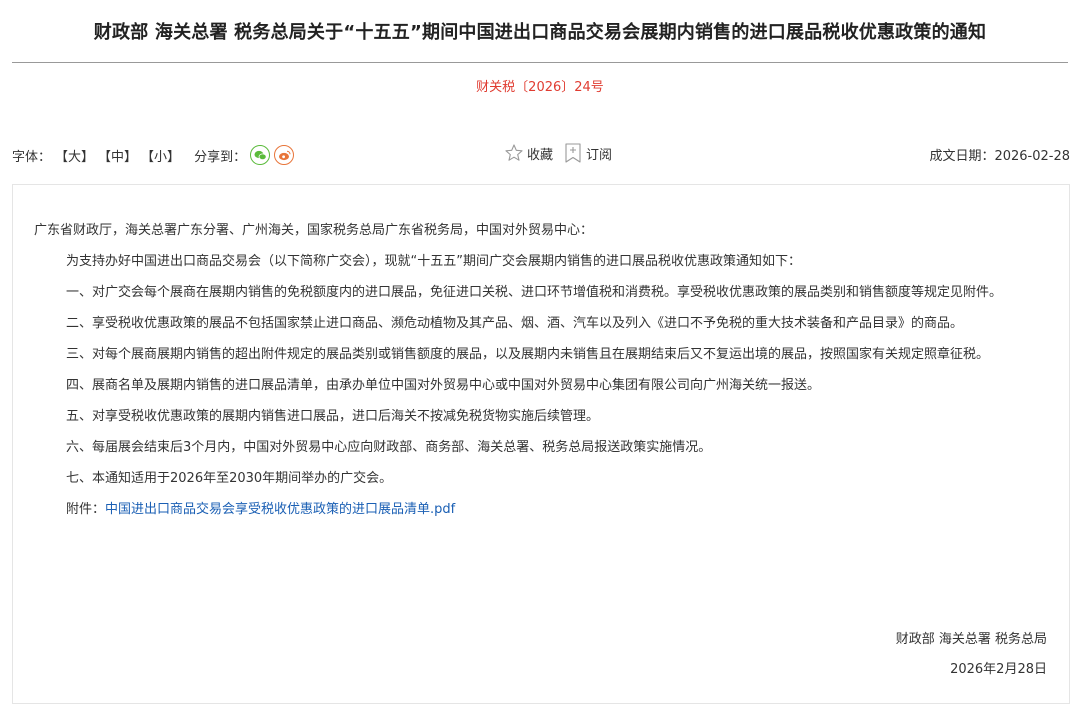 The height and width of the screenshot is (704, 1080). I want to click on favorite-button: 收藏, so click(528, 153).